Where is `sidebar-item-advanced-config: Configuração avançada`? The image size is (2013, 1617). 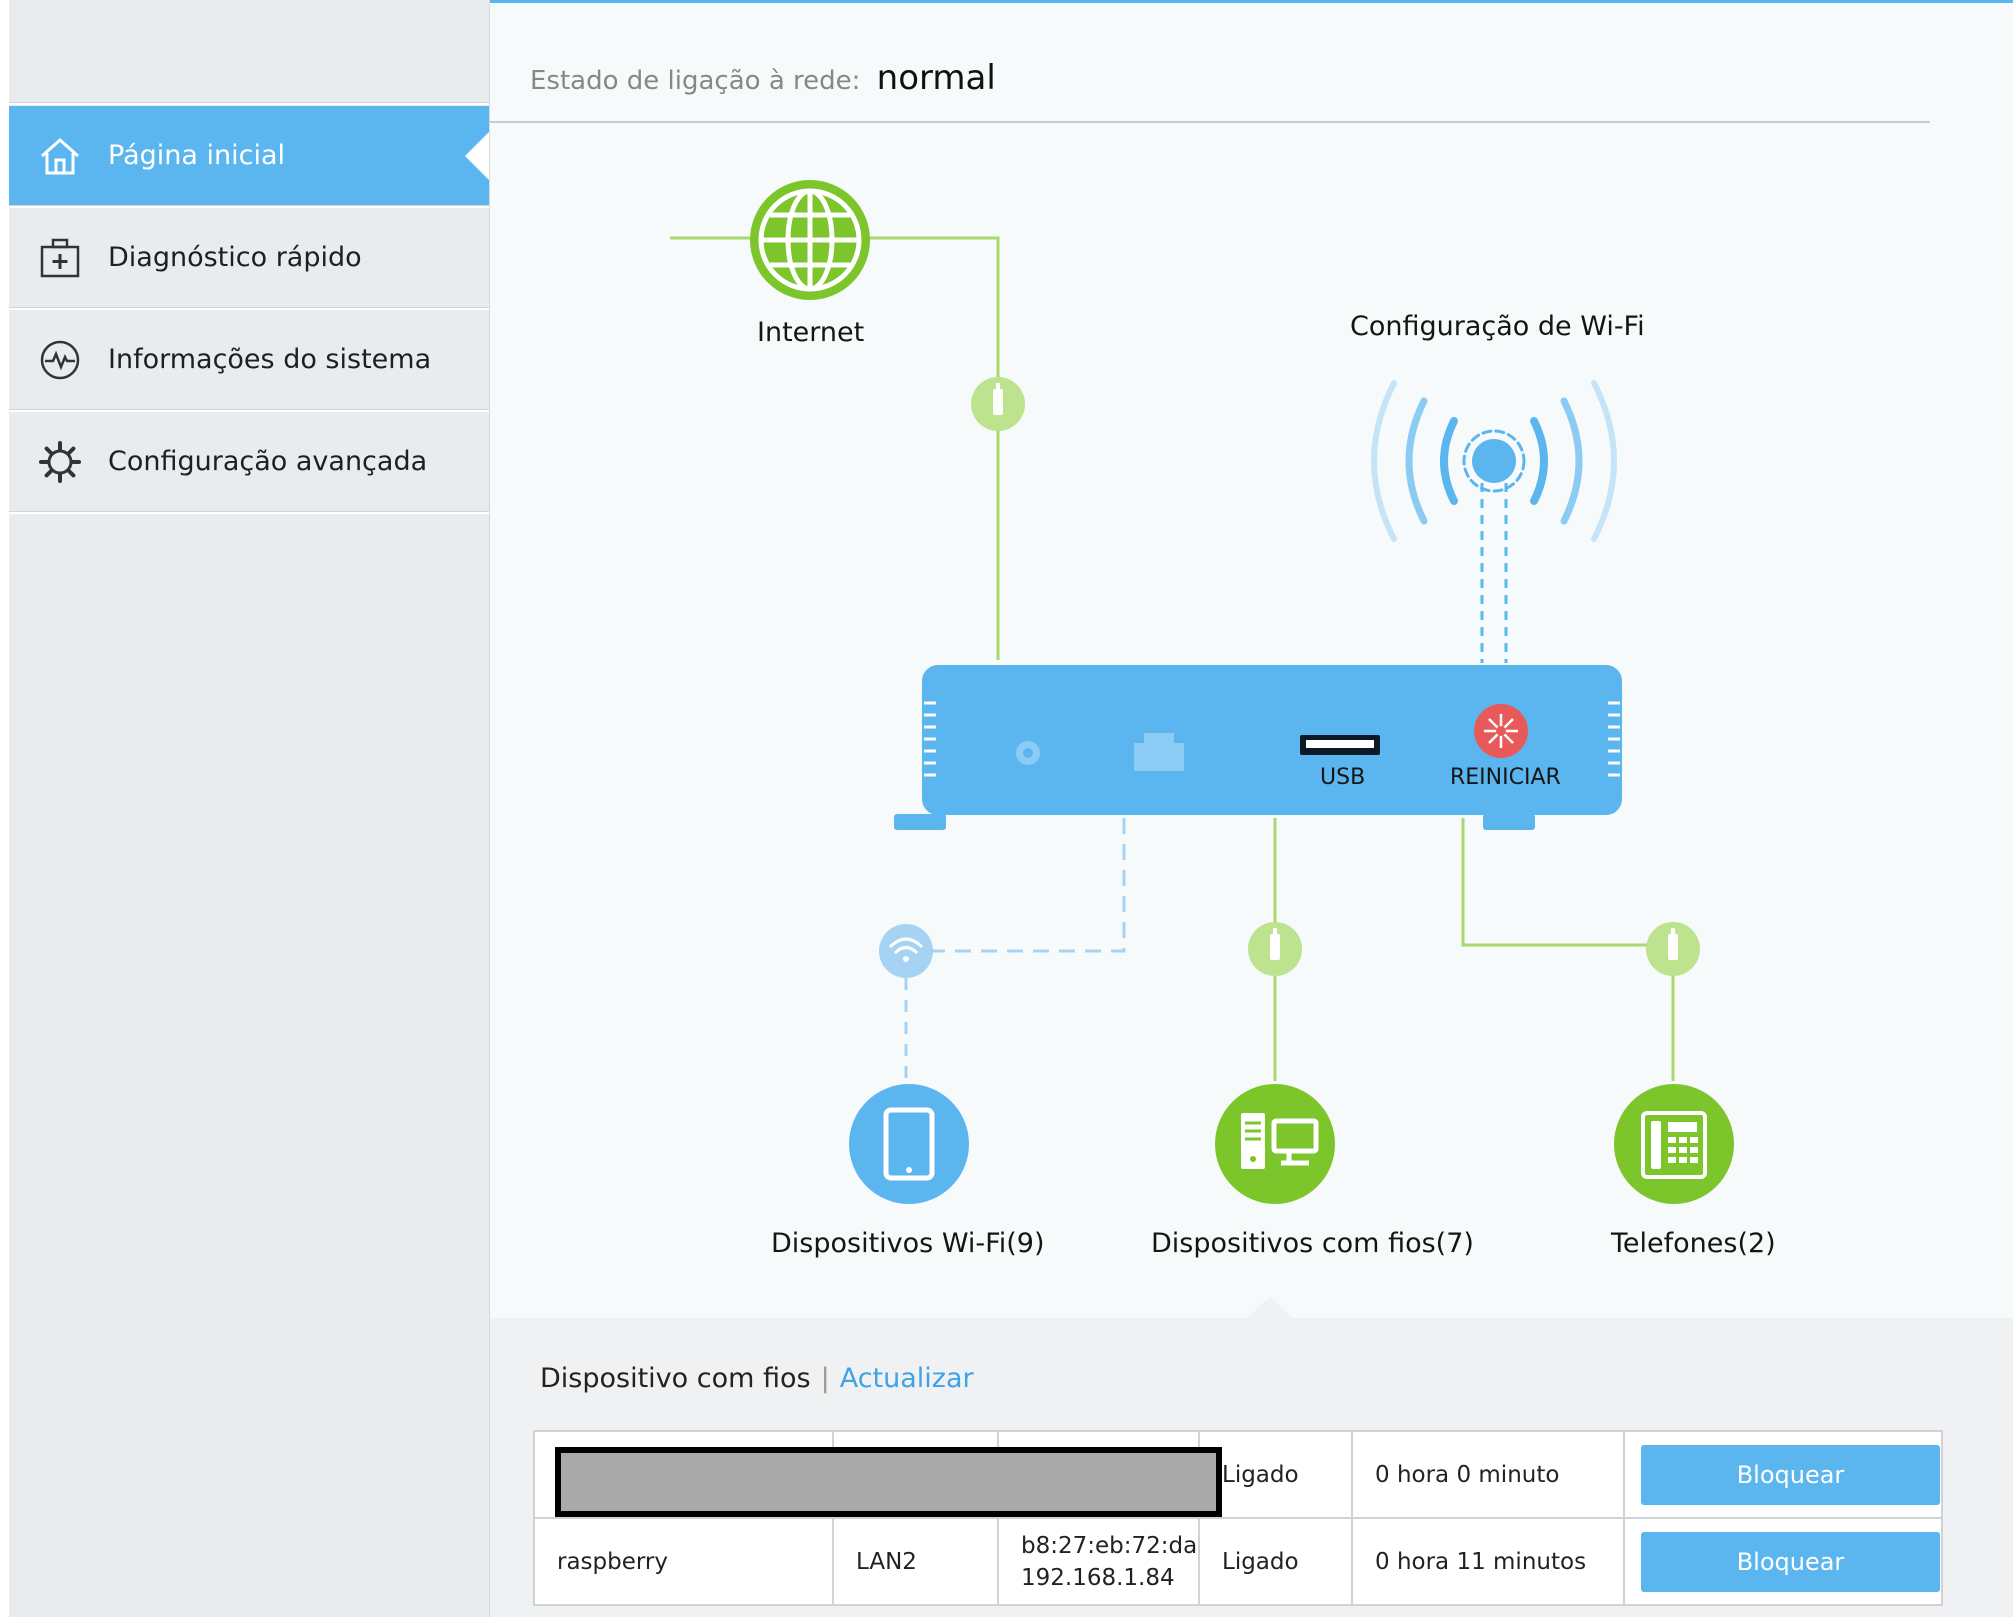
sidebar-item-advanced-config: Configuração avançada is located at coordinates (249, 461).